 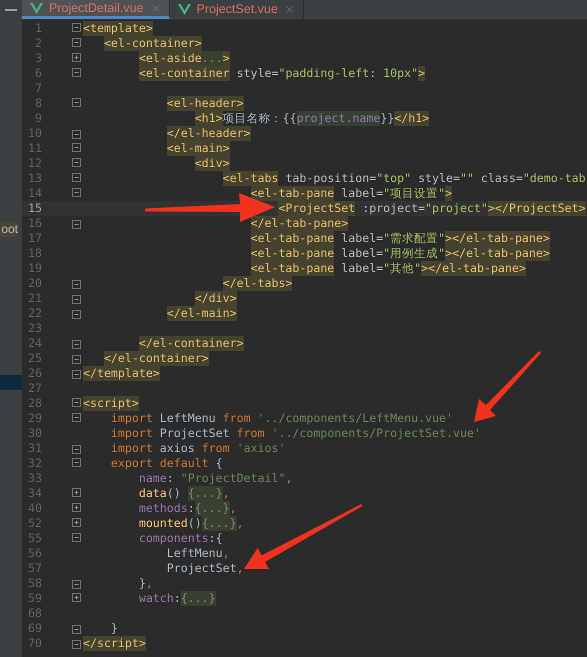 What do you see at coordinates (317, 208) in the screenshot?
I see `code-tag: <ProjectSet` at bounding box center [317, 208].